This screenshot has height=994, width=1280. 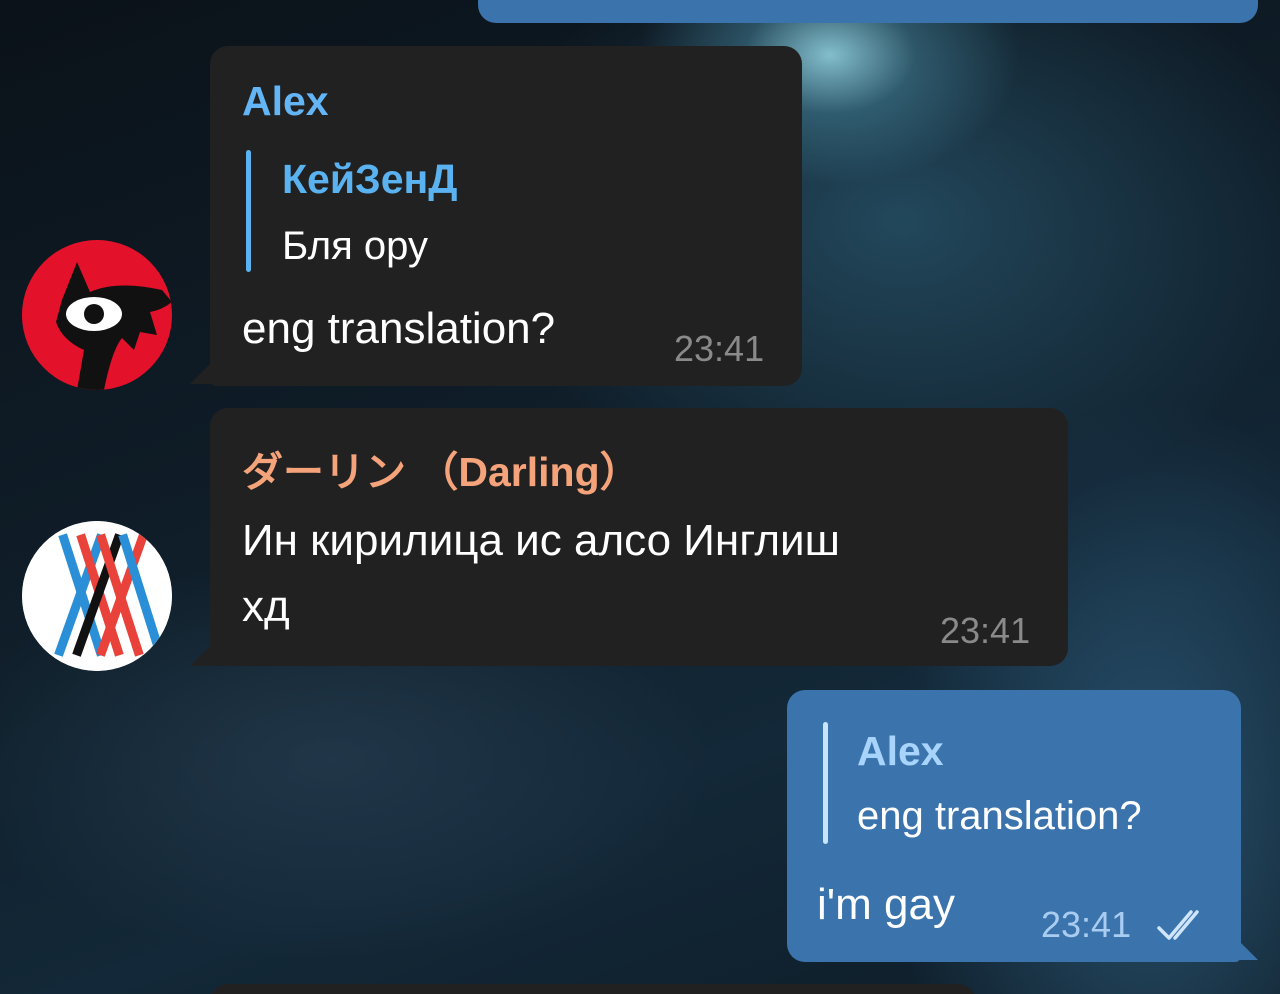 I want to click on sender-name: Alex, so click(x=285, y=101).